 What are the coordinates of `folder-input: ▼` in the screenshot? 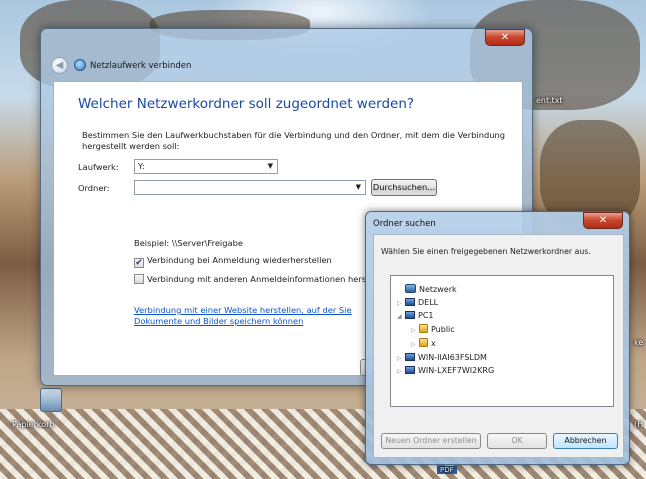 It's located at (250, 187).